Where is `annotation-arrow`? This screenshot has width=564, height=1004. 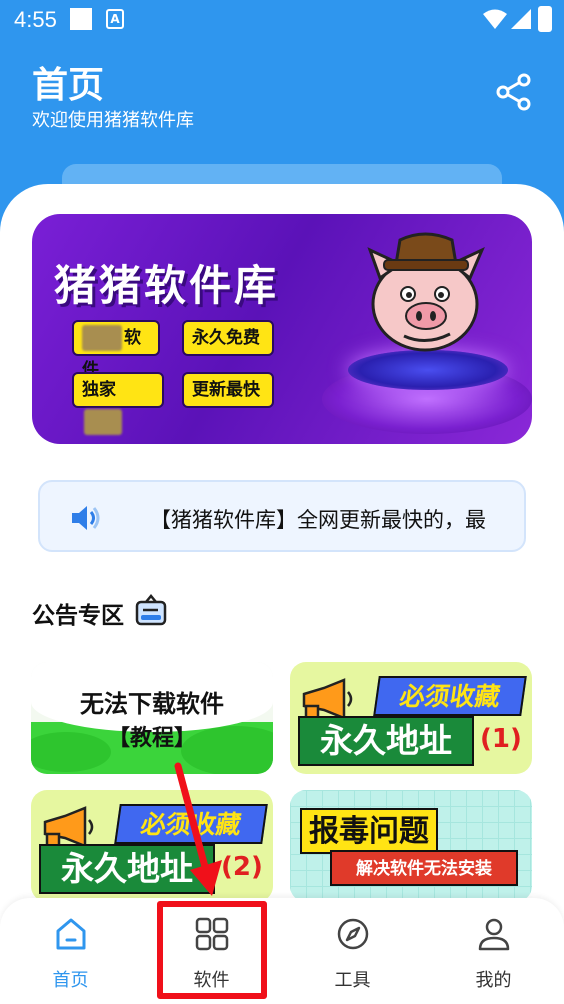 annotation-arrow is located at coordinates (198, 829).